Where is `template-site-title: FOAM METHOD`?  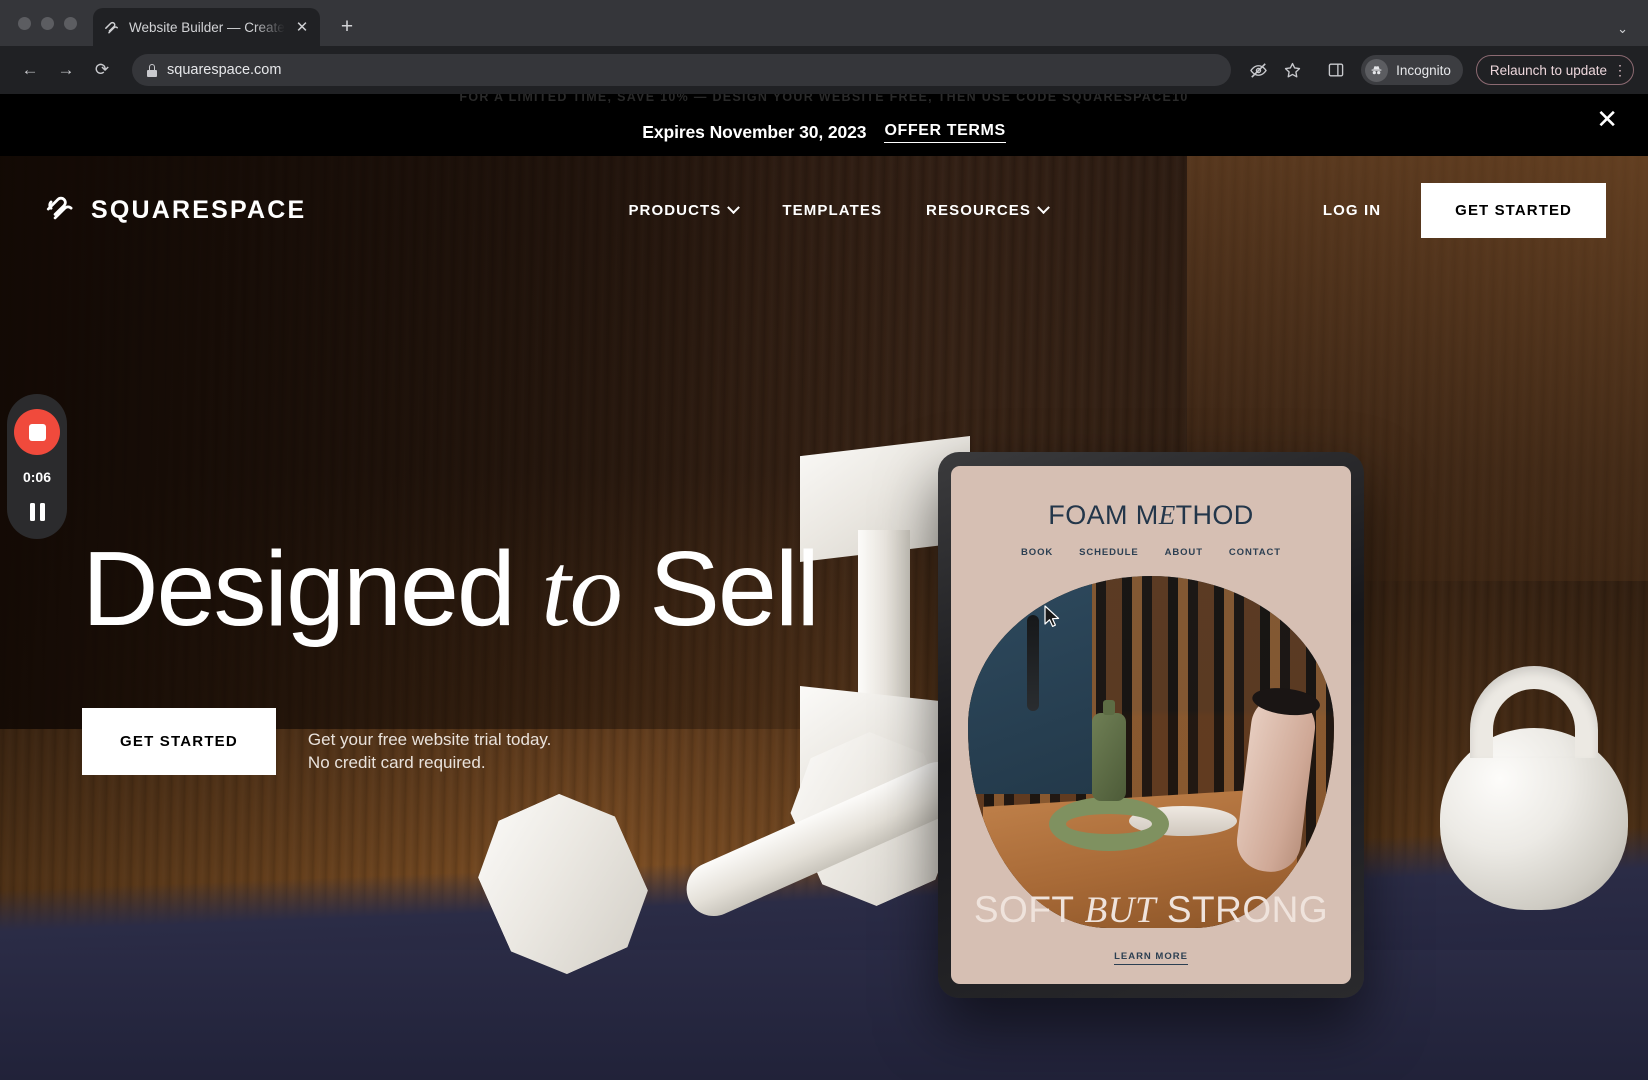 template-site-title: FOAM METHOD is located at coordinates (1150, 515).